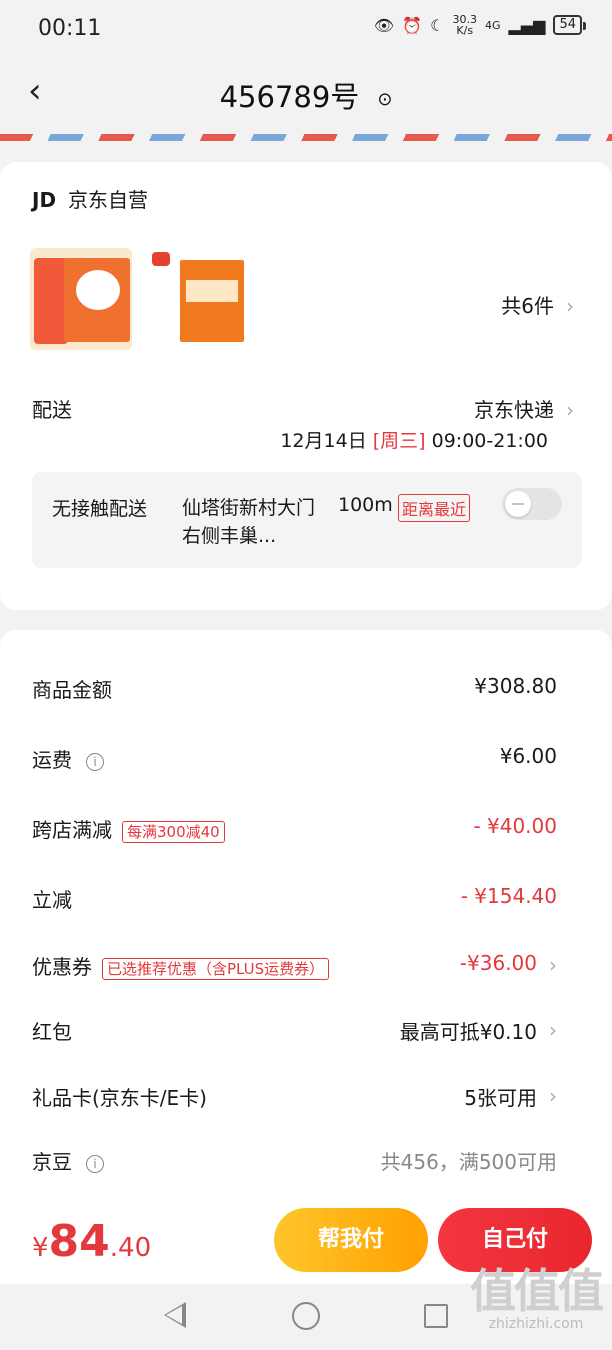 This screenshot has height=1350, width=612. Describe the element at coordinates (498, 963) in the screenshot. I see `coupon-value: -¥36.00` at that location.